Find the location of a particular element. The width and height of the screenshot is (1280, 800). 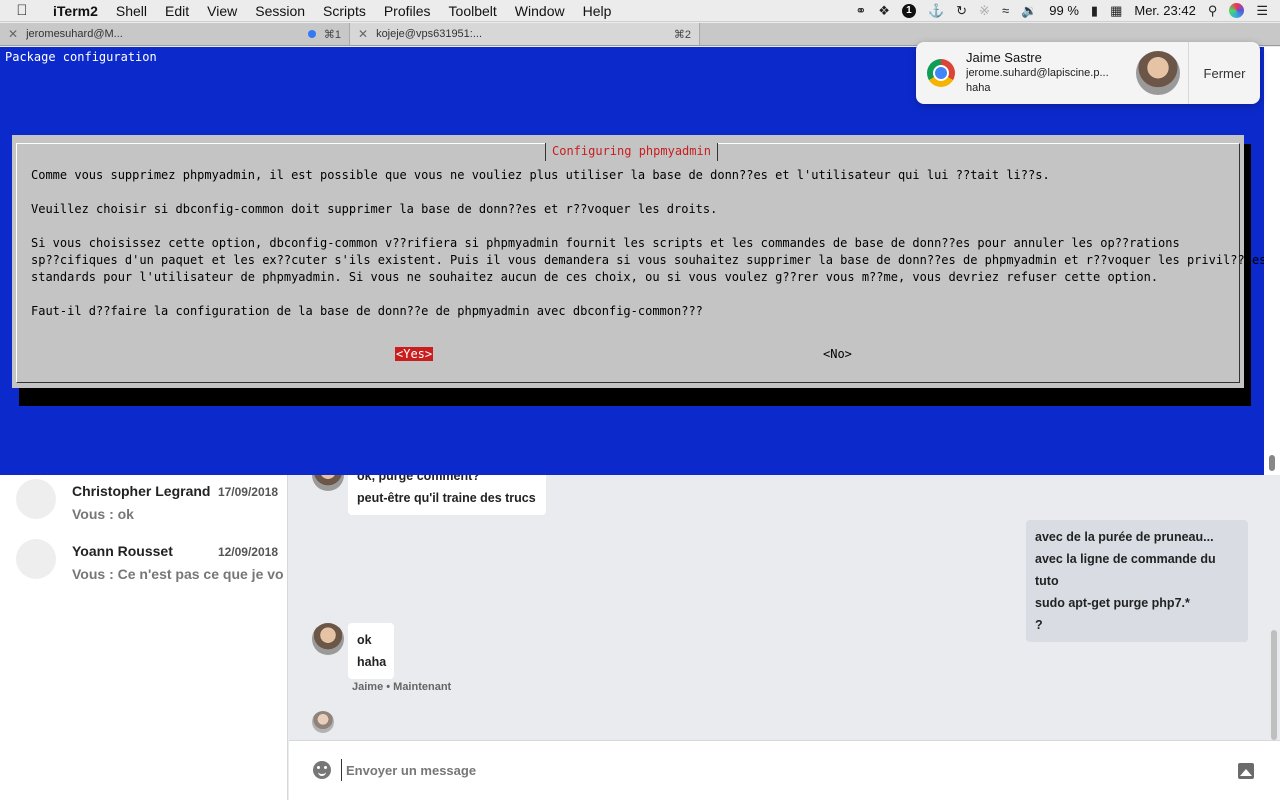

image-upload-icon is located at coordinates (1246, 771).